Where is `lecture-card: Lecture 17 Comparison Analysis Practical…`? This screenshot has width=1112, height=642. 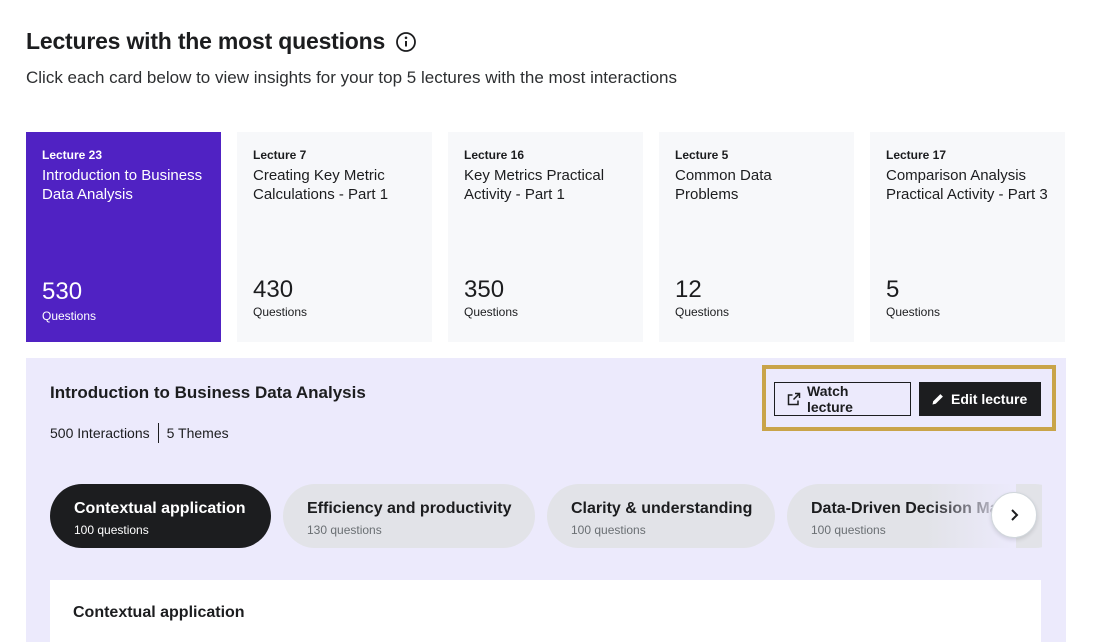
lecture-card: Lecture 17 Comparison Analysis Practical… is located at coordinates (967, 237).